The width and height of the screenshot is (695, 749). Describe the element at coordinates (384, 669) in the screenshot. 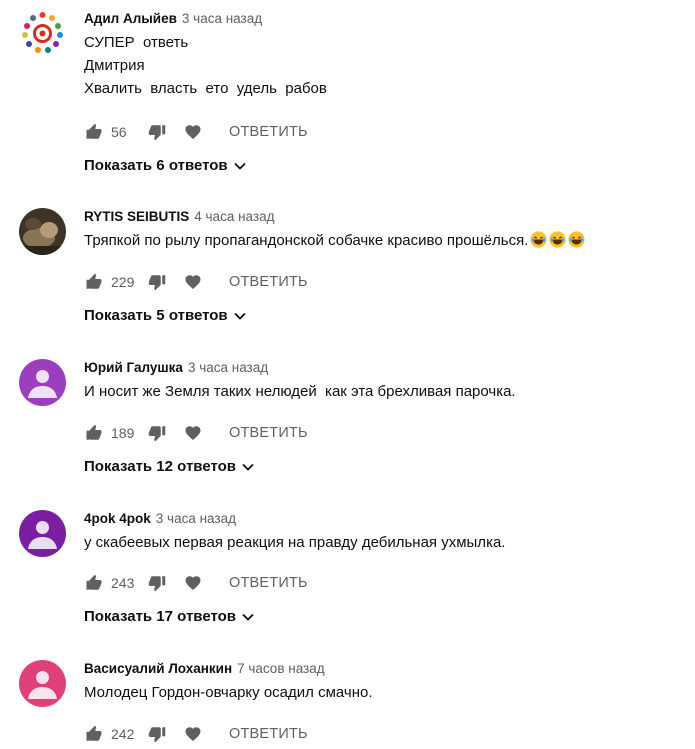

I see `comment-header: Васисуалий Лоханкин 7 часов назад` at that location.